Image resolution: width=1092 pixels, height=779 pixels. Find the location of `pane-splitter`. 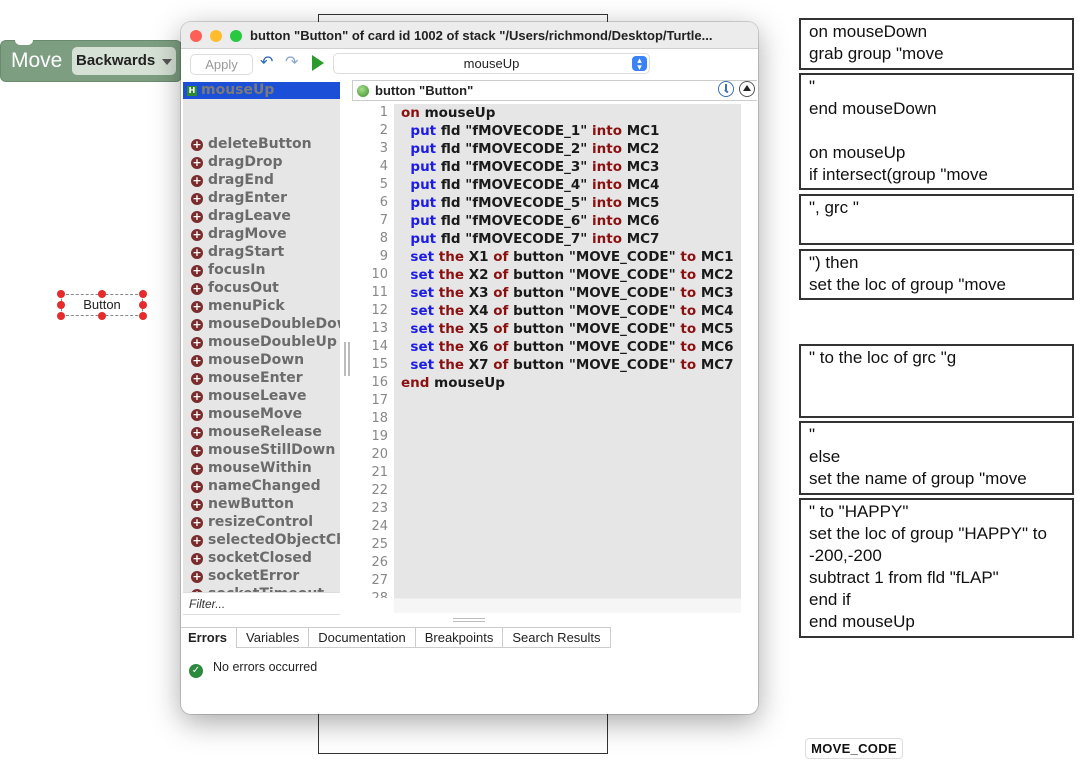

pane-splitter is located at coordinates (347, 359).